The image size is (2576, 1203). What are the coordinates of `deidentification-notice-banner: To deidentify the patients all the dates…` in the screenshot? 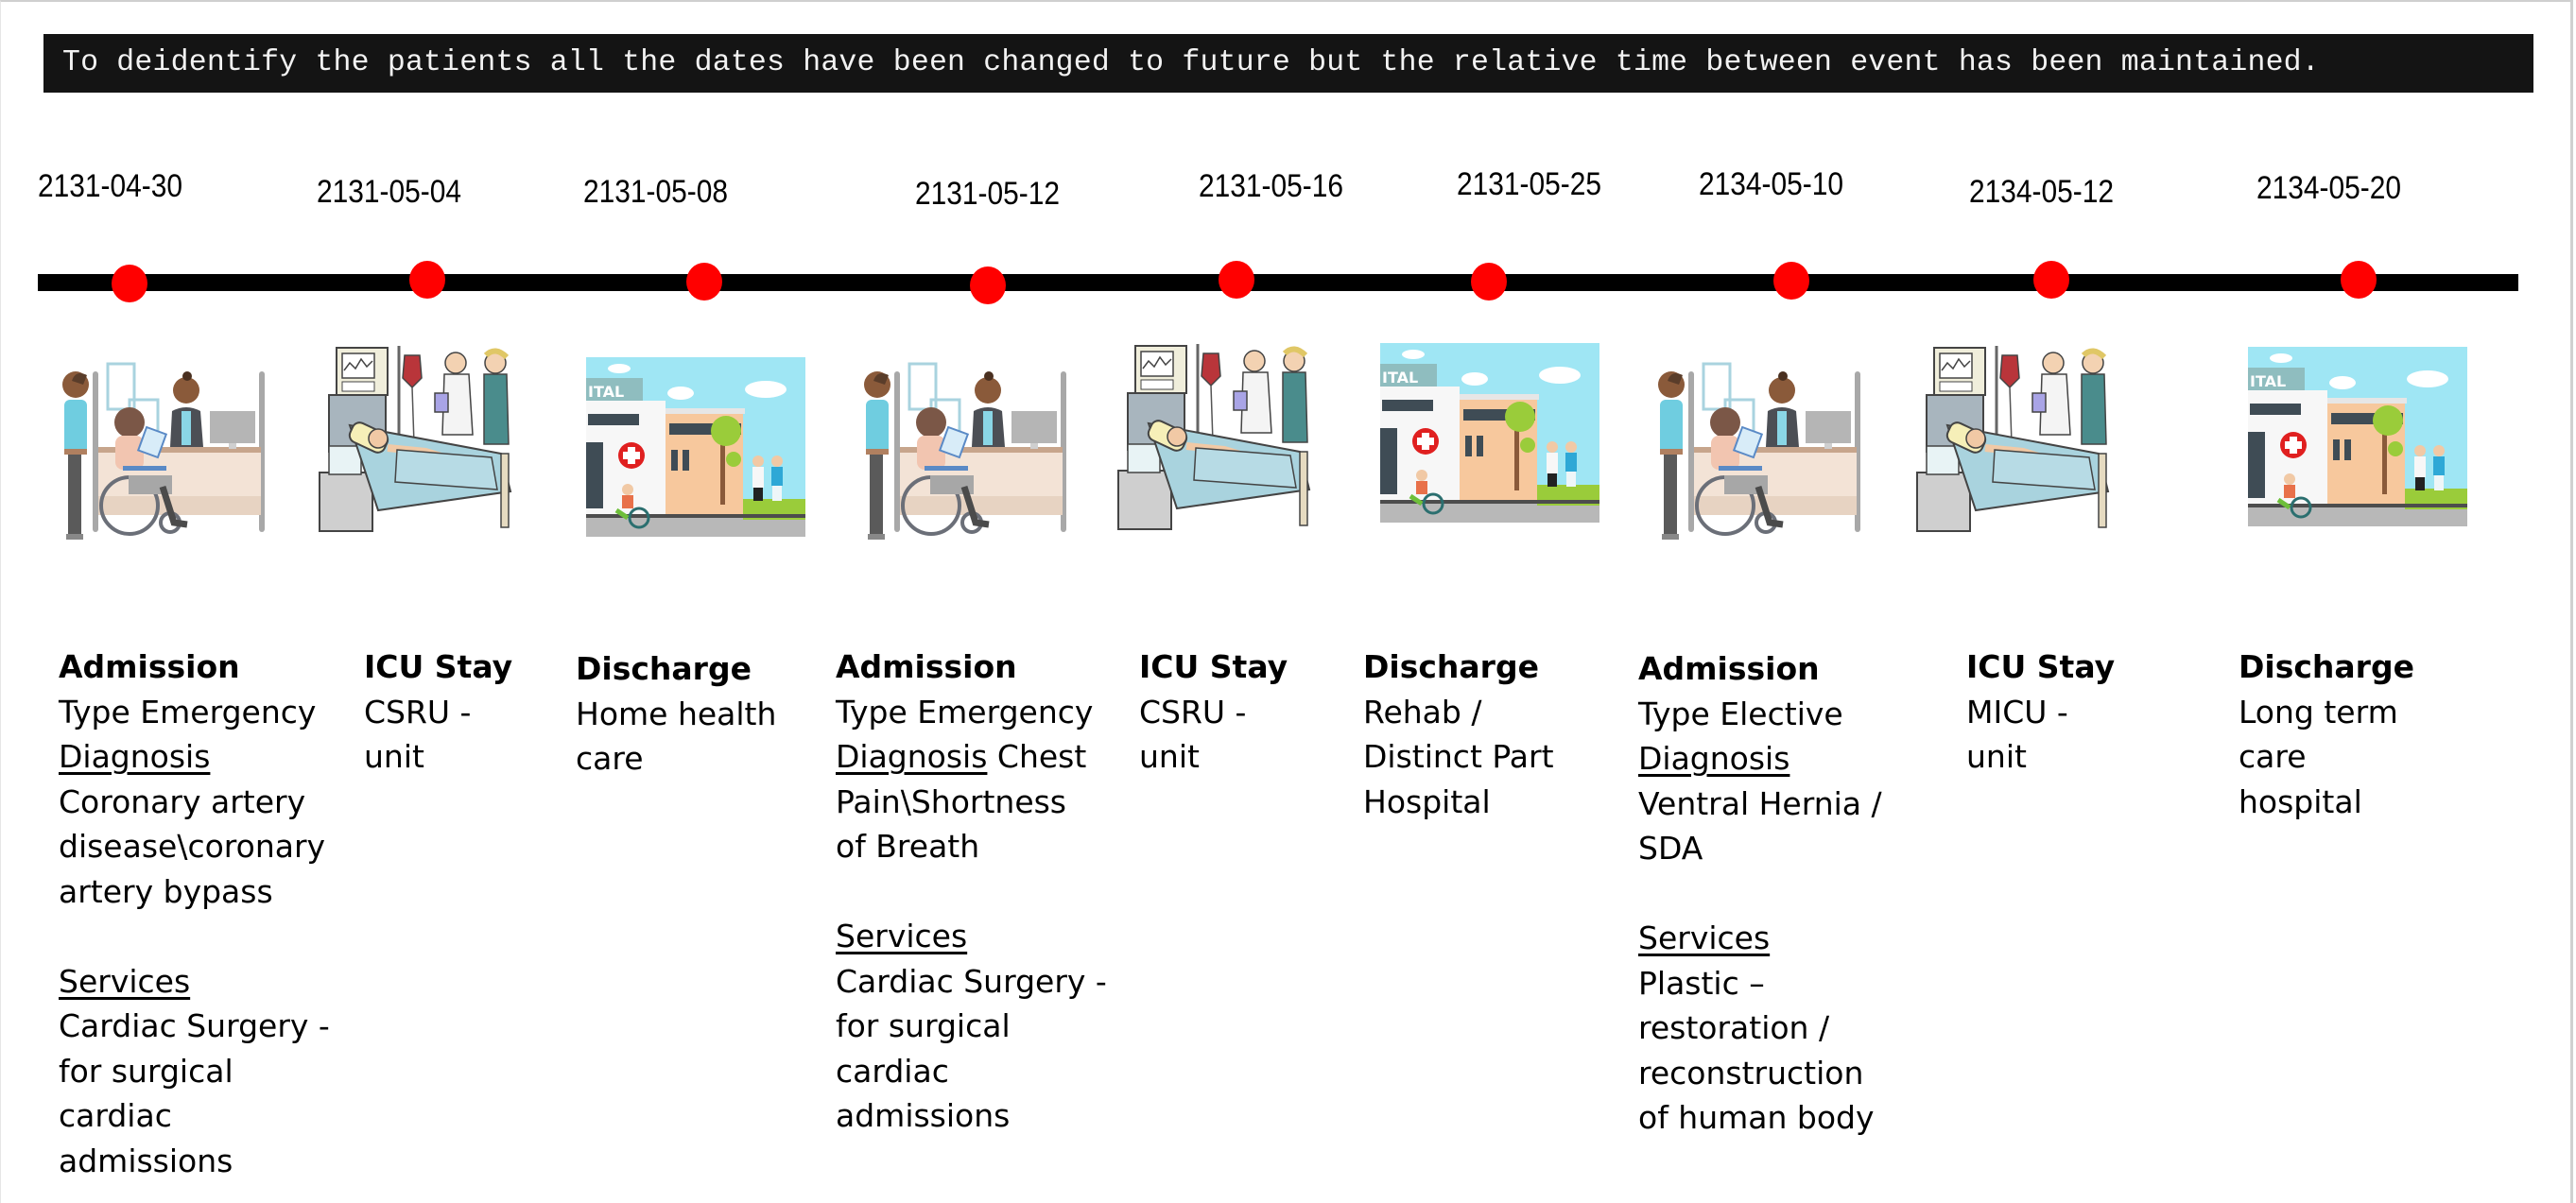 It's located at (1288, 64).